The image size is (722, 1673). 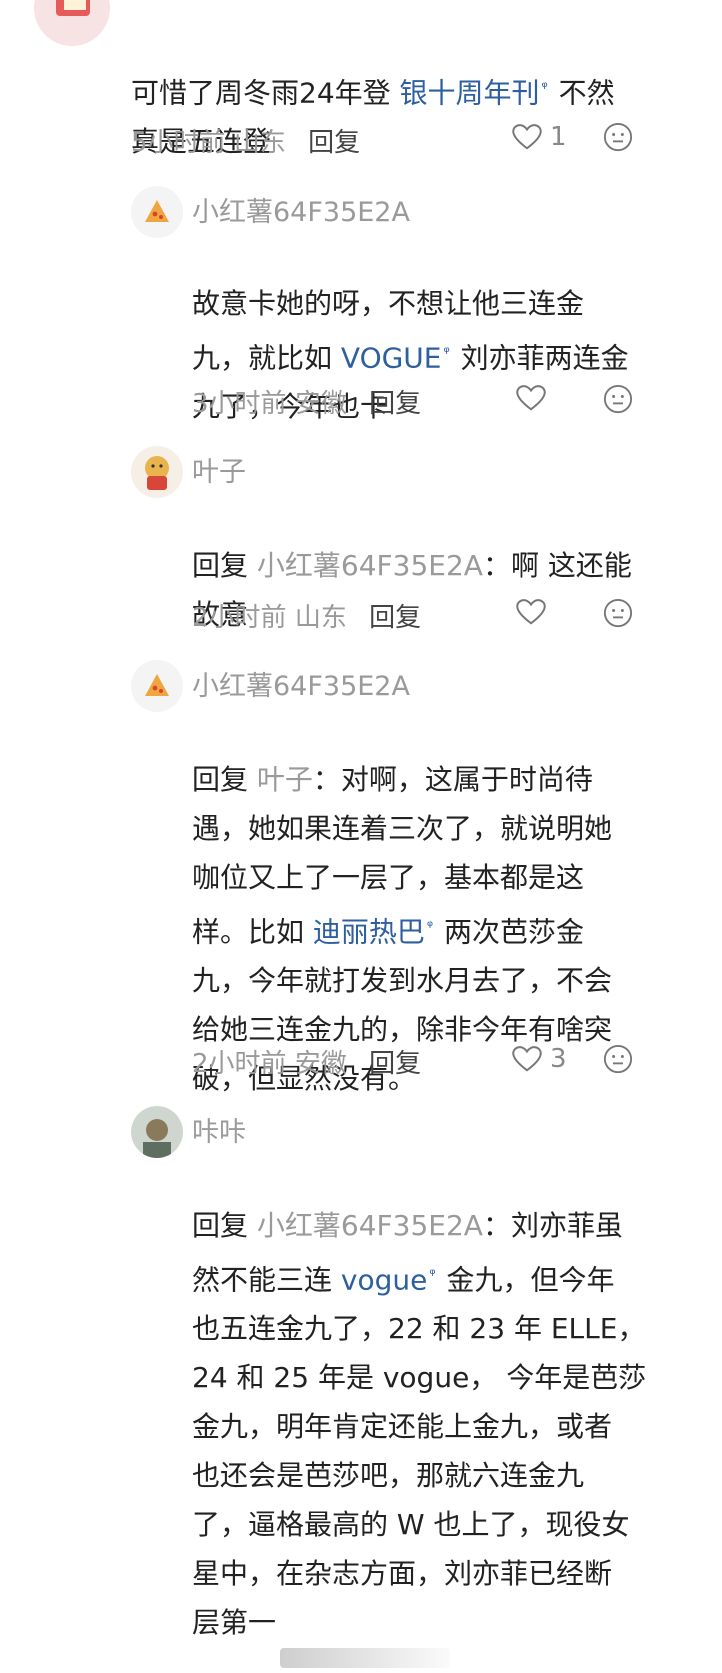 What do you see at coordinates (219, 469) in the screenshot?
I see `username: 叶子` at bounding box center [219, 469].